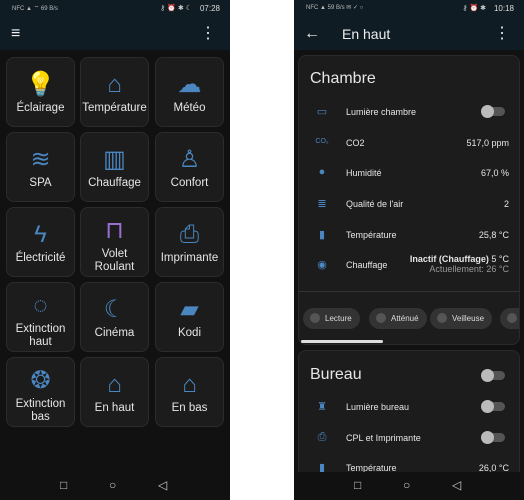 The height and width of the screenshot is (500, 524). Describe the element at coordinates (409, 173) in the screenshot. I see `entity-row: ● Humidité 67,0 %` at that location.